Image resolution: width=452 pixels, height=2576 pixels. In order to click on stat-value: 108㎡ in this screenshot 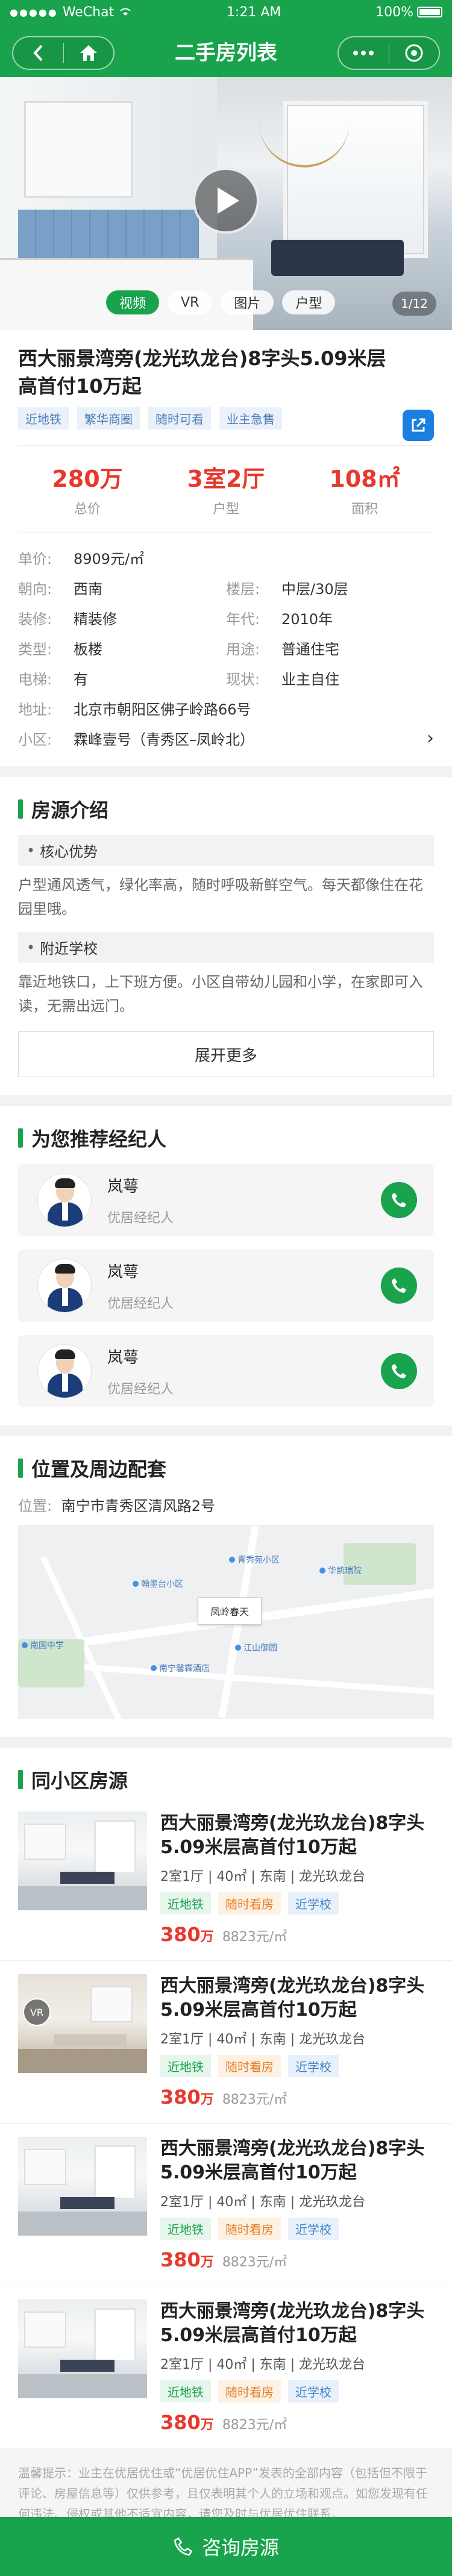, I will do `click(364, 479)`.